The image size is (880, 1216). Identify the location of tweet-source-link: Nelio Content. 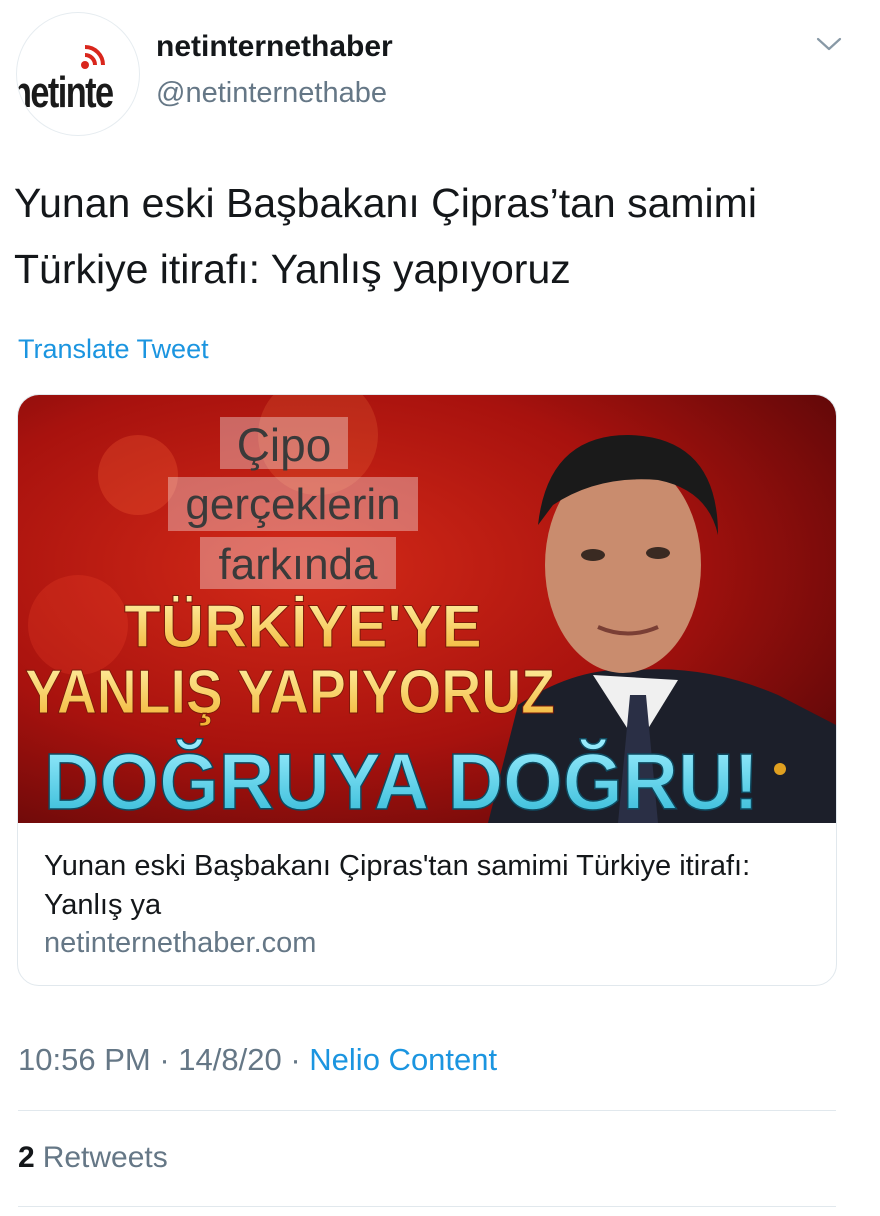
(403, 1059).